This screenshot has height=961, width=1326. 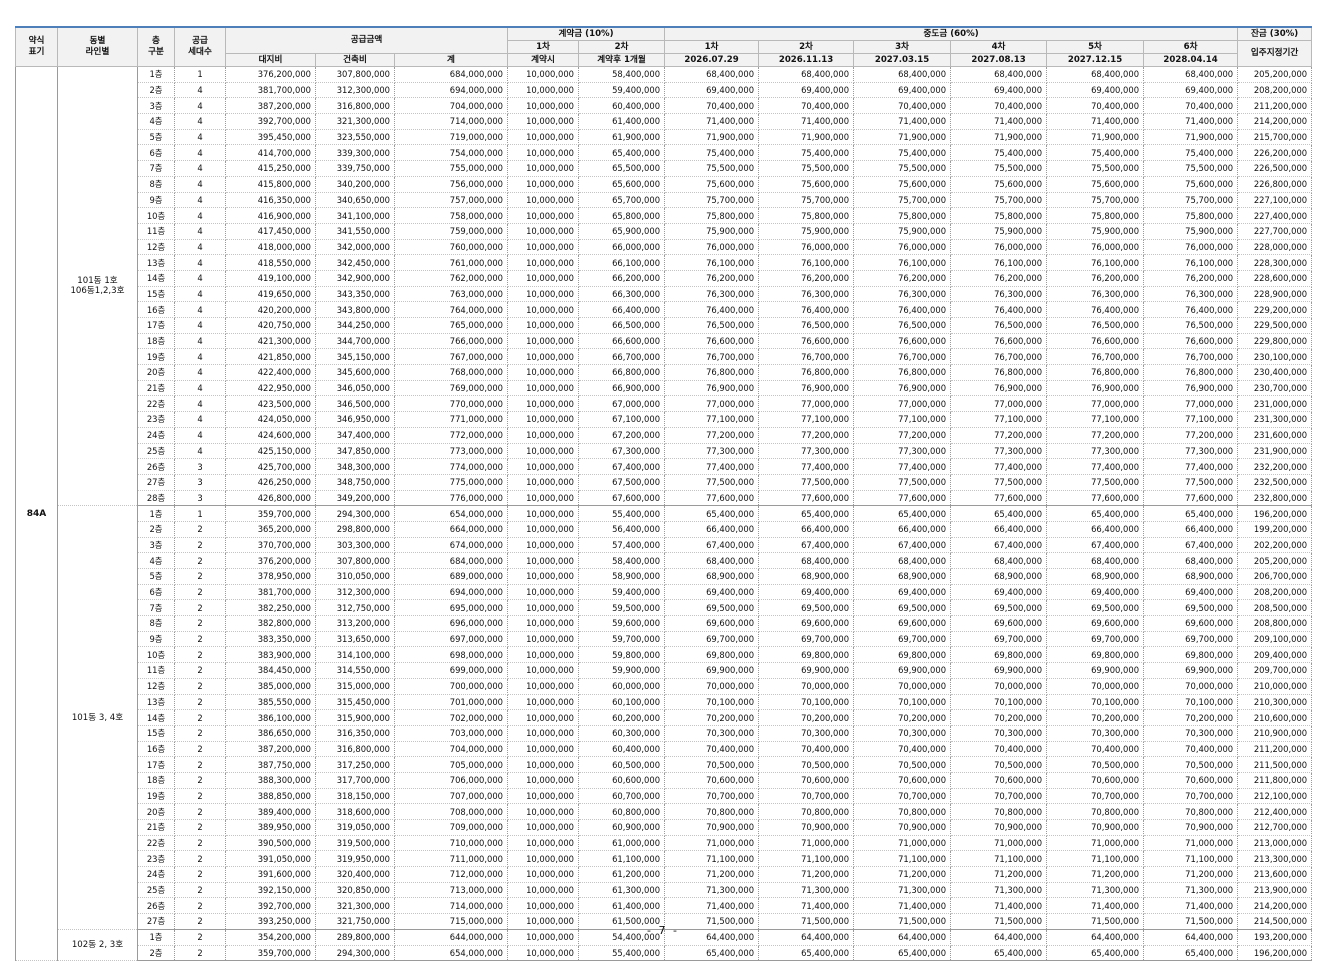 I want to click on total-cell: 705,000,000, so click(x=451, y=764).